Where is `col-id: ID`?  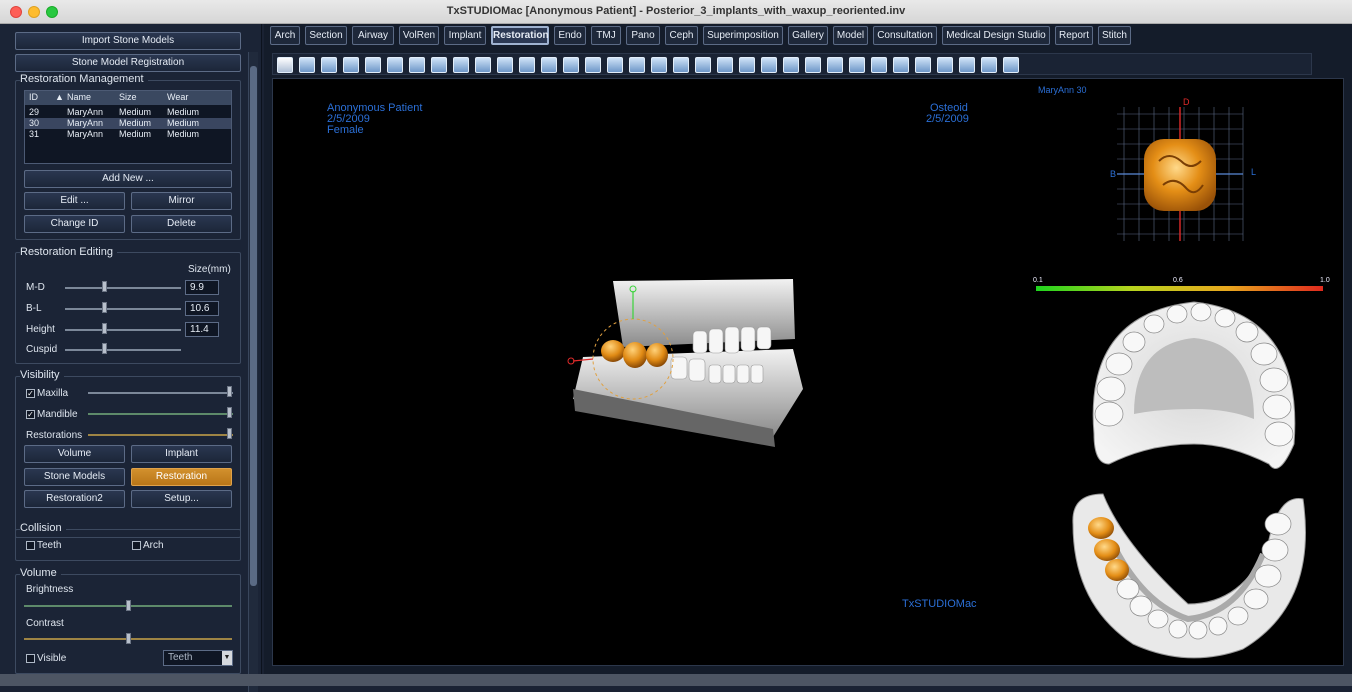
col-id: ID is located at coordinates (33, 97).